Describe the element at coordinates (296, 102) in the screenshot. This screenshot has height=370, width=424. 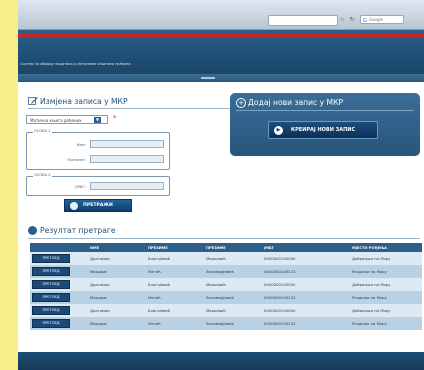
I see `add-panel-title: Додај нови запис у МКР` at that location.